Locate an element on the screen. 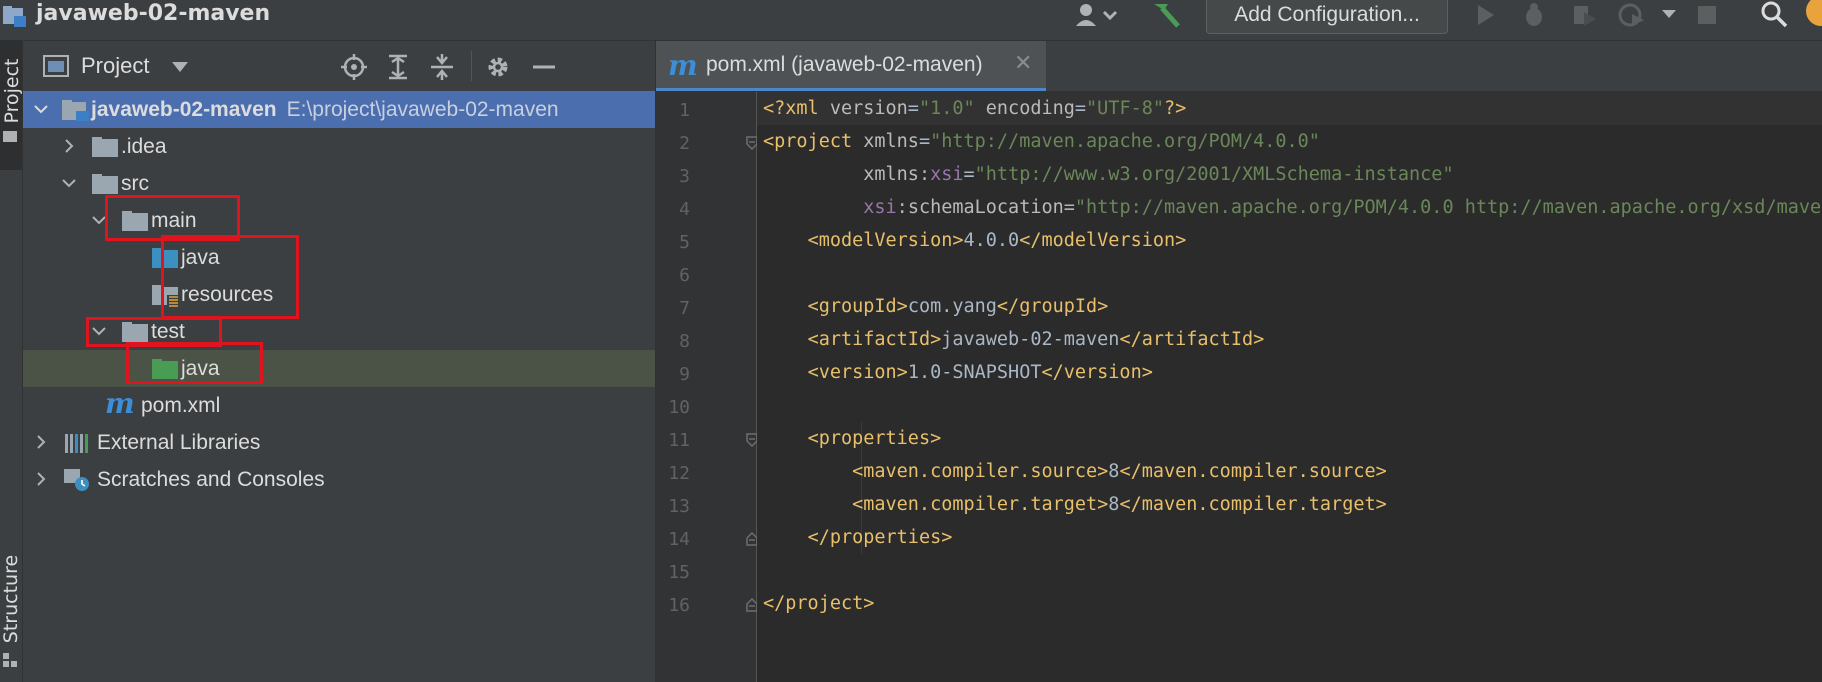 This screenshot has width=1822, height=682. project-stripe-button: Project is located at coordinates (11, 105).